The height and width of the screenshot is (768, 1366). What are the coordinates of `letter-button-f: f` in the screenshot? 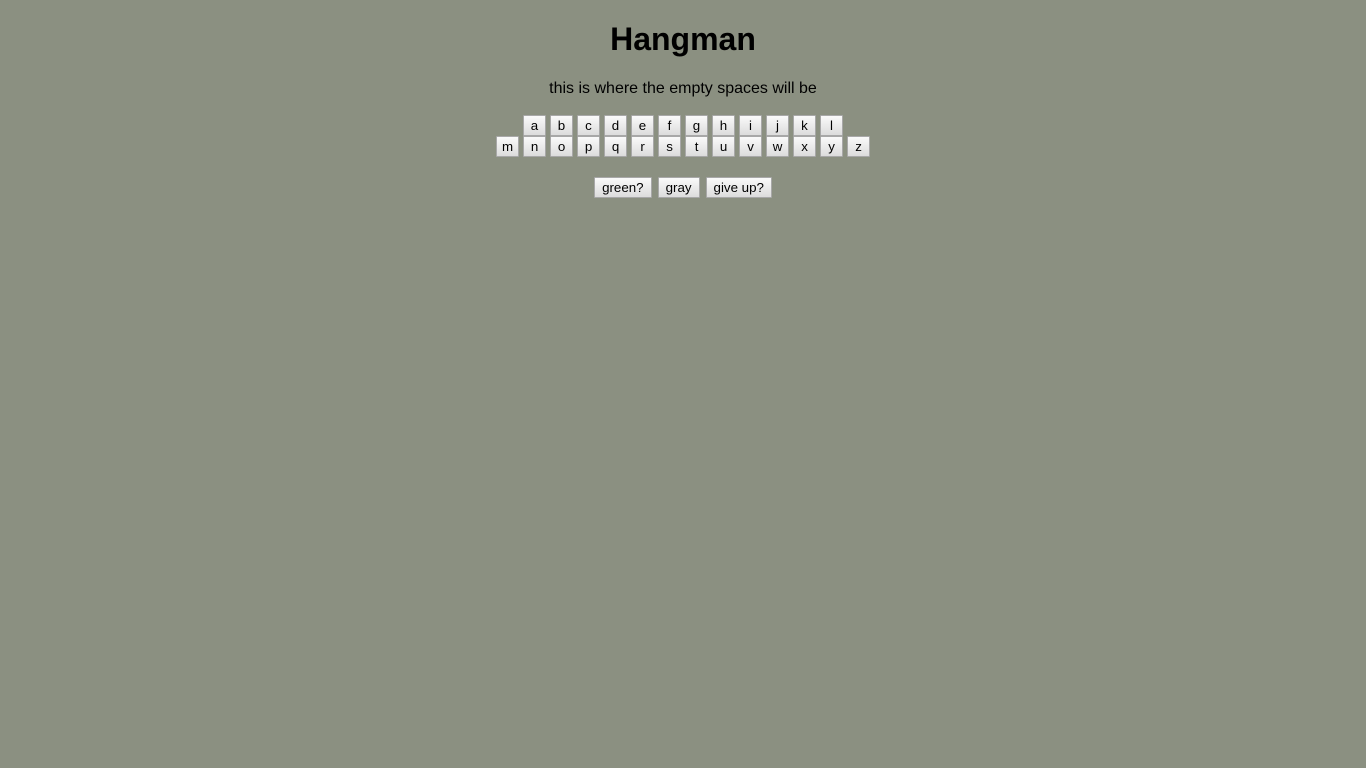 It's located at (669, 125).